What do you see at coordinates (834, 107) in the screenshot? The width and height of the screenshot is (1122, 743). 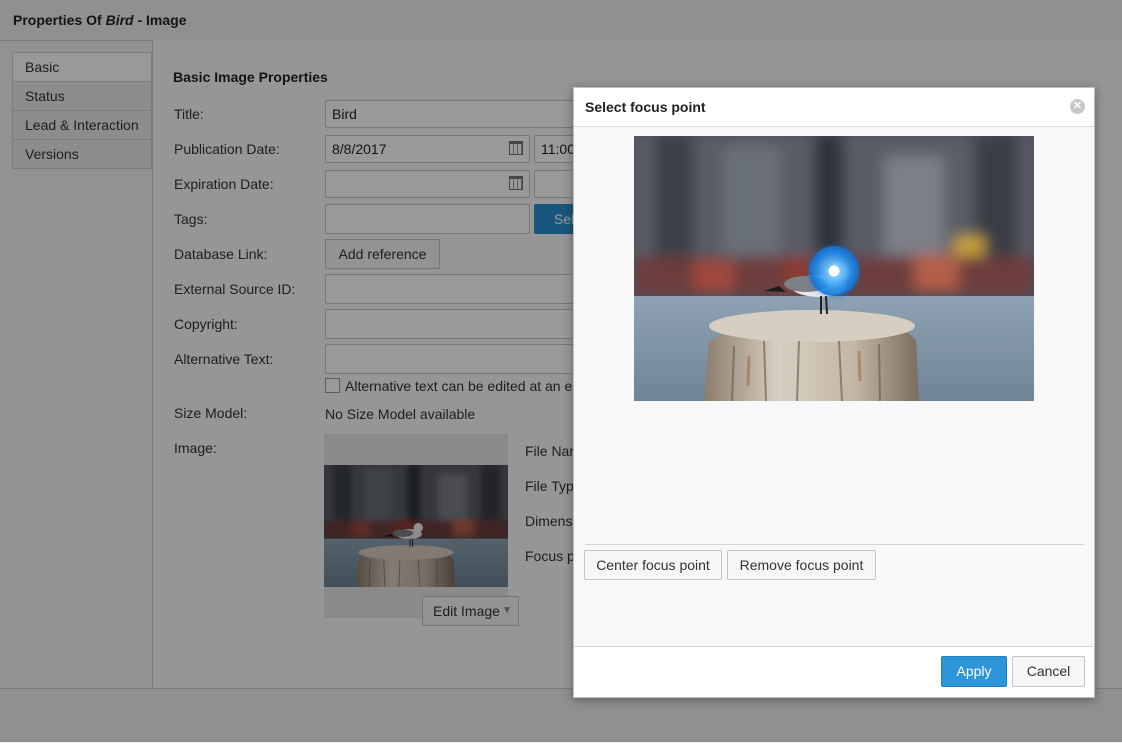 I see `dialog-header: Select focus point ✕` at bounding box center [834, 107].